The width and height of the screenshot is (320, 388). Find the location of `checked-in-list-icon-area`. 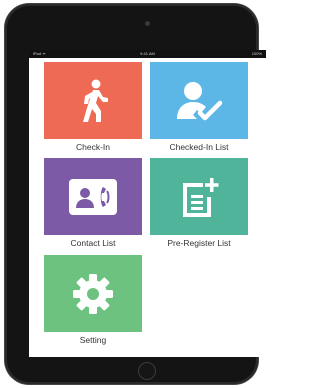

checked-in-list-icon-area is located at coordinates (199, 100).